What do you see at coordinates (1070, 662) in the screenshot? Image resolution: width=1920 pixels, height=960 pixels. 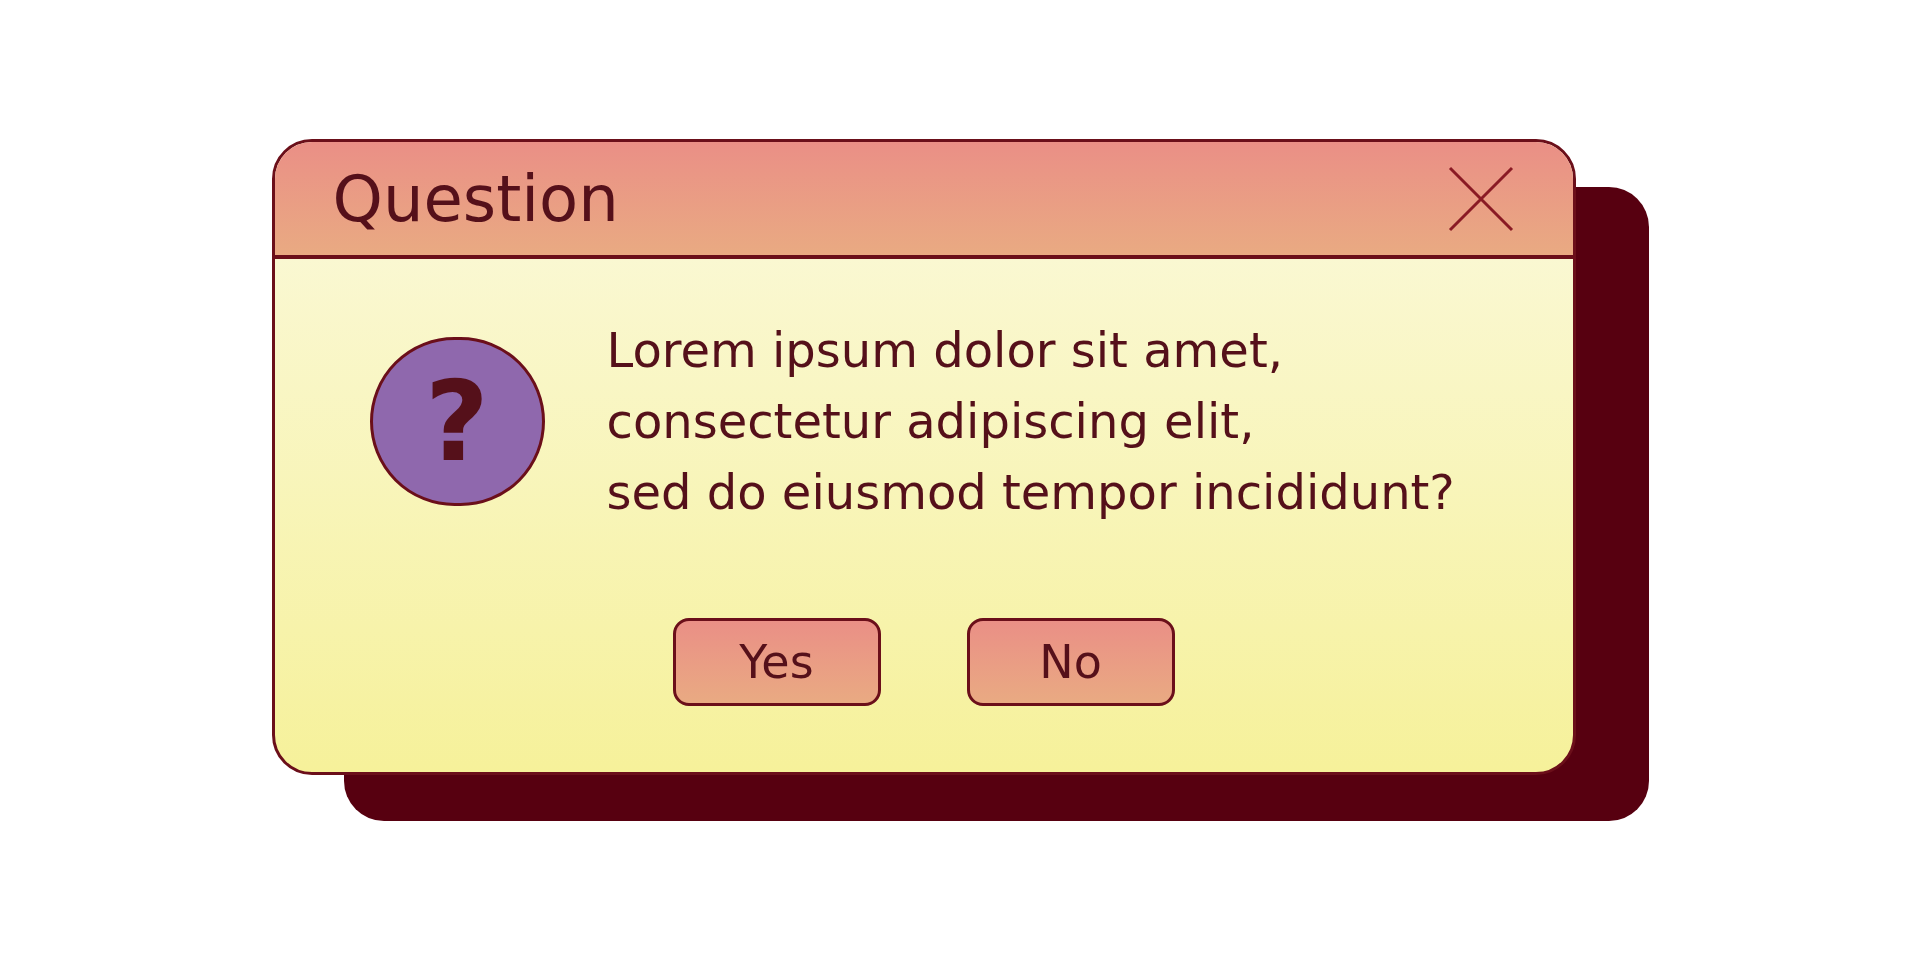 I see `dialog-button: No` at bounding box center [1070, 662].